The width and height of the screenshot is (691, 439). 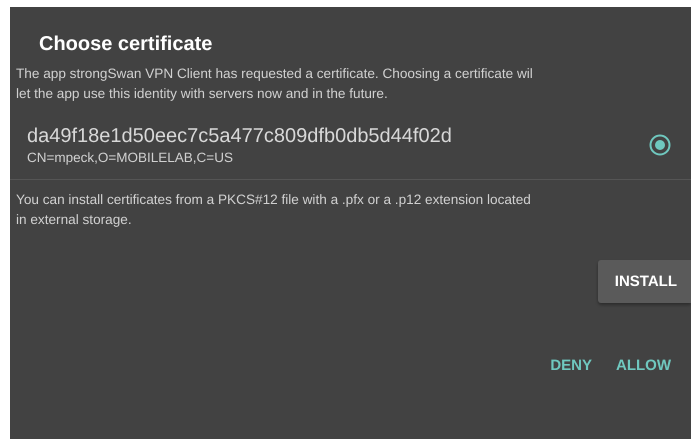 I want to click on dialog-title: Choose certificate, so click(x=125, y=44).